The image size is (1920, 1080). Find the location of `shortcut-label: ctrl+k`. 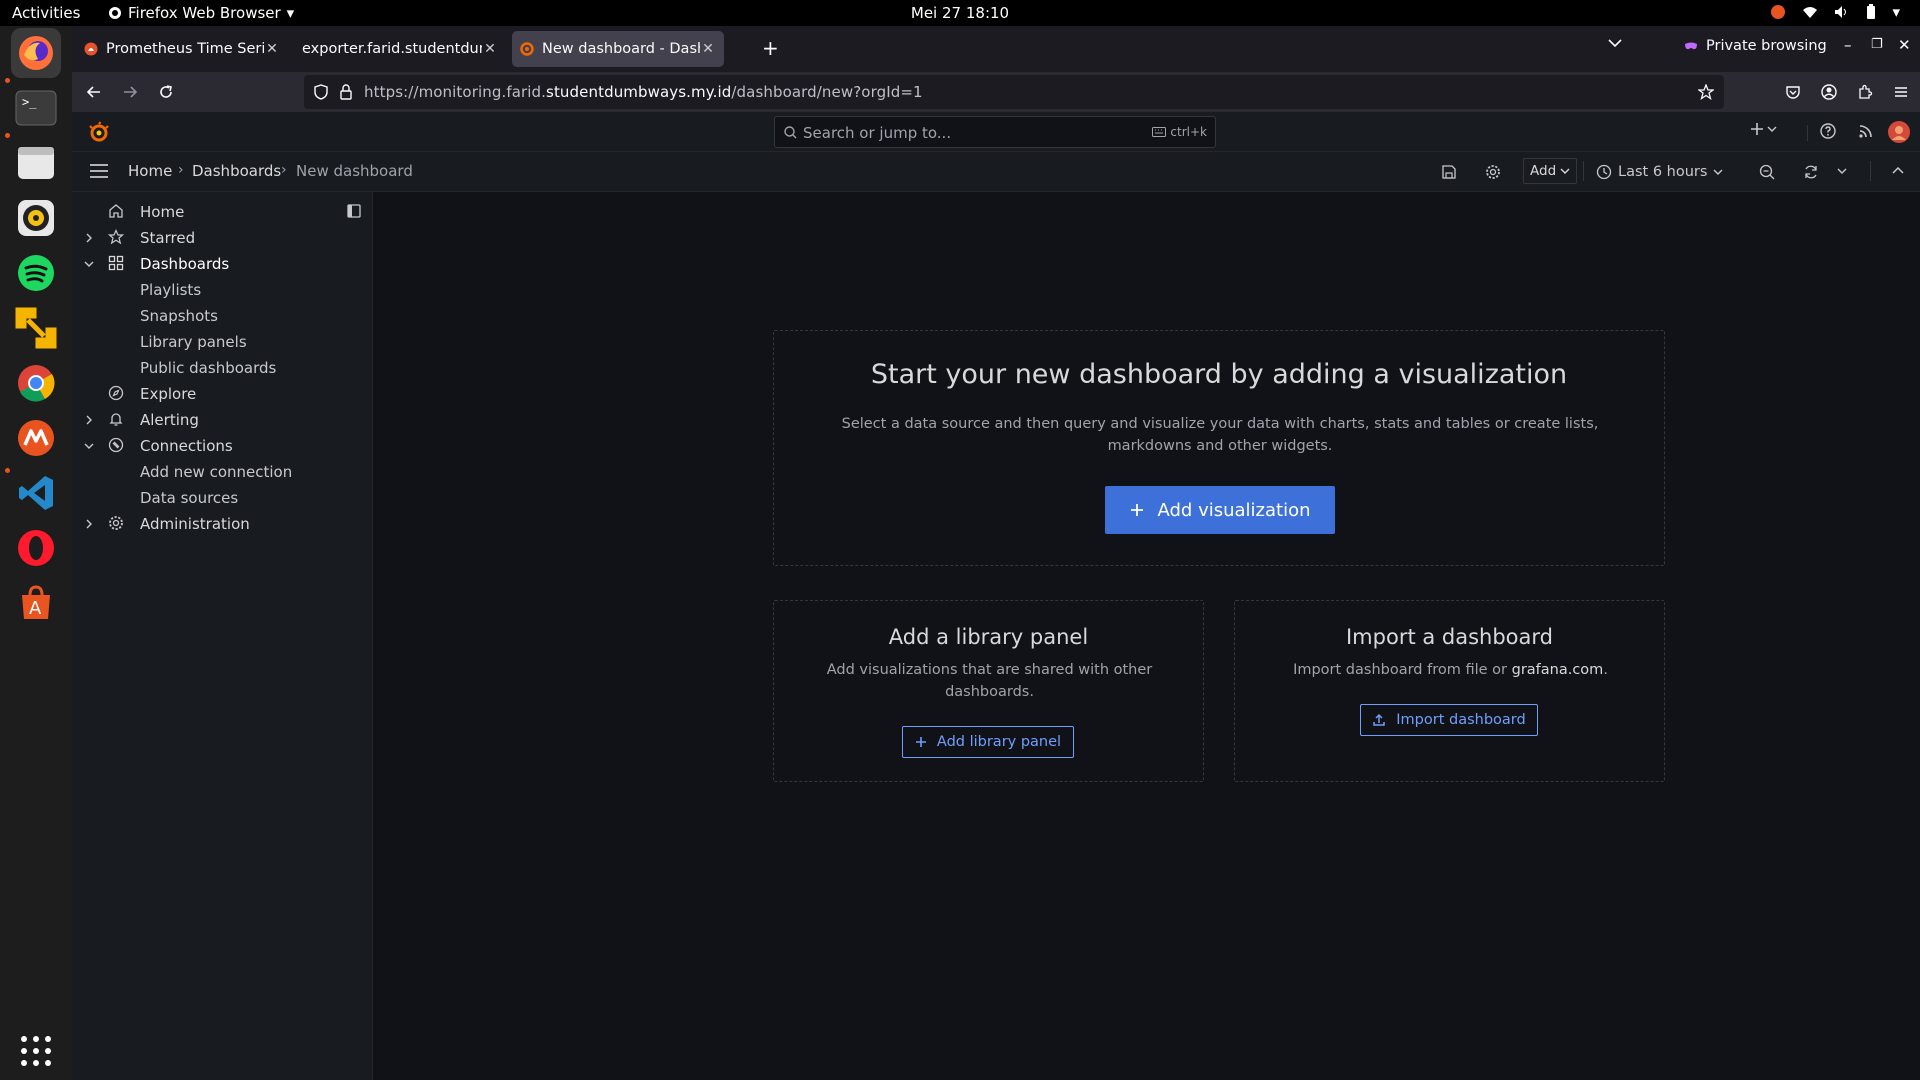

shortcut-label: ctrl+k is located at coordinates (1188, 132).